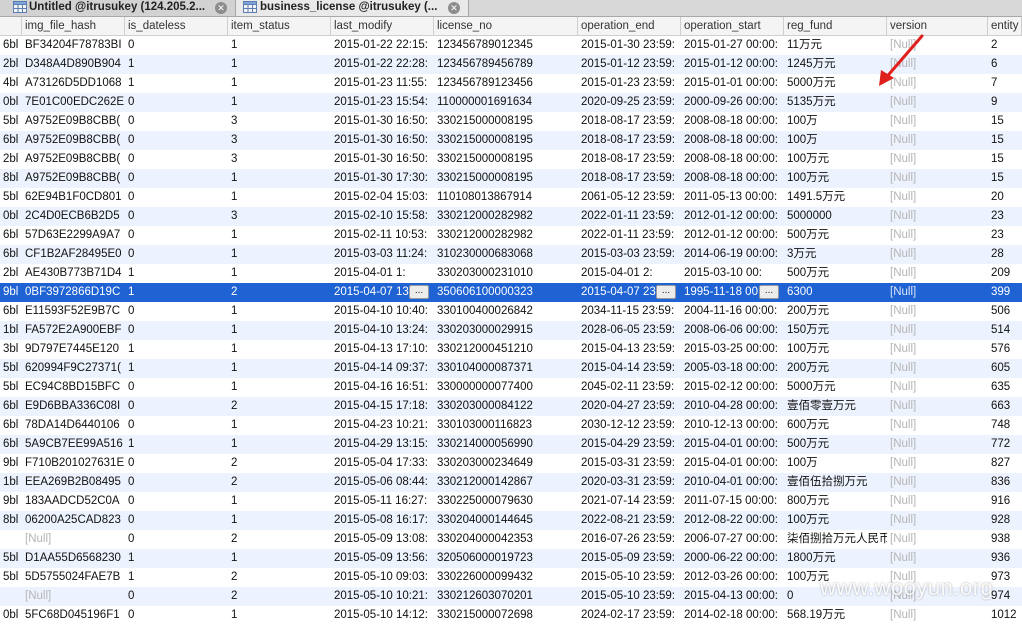  Describe the element at coordinates (732, 577) in the screenshot. I see `table-cell: 2012-03-26 00:00:` at that location.